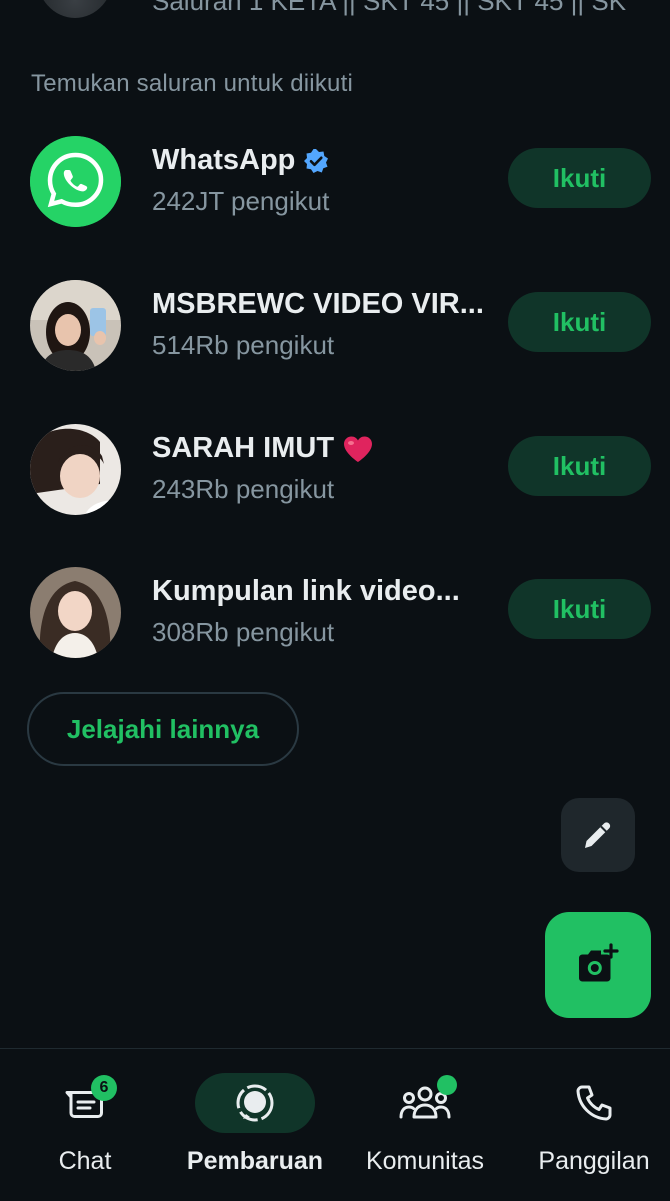  What do you see at coordinates (241, 201) in the screenshot?
I see `channel-followers: 242JT pengikut` at bounding box center [241, 201].